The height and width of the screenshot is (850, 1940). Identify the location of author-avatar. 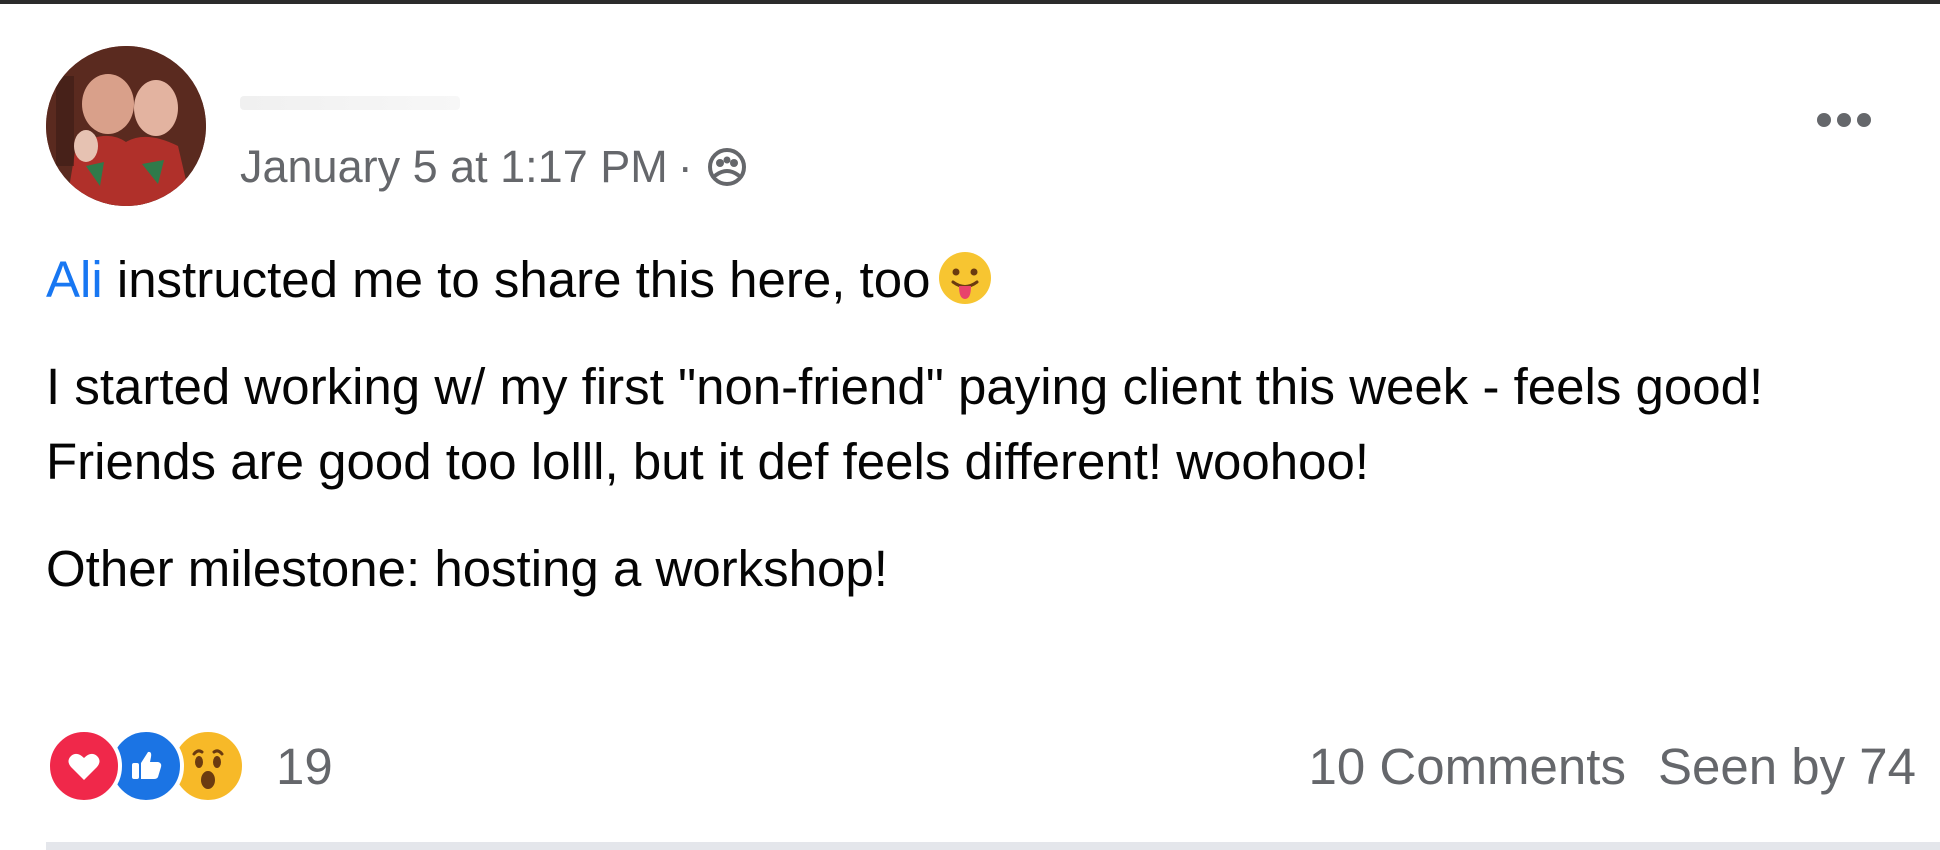
(126, 126).